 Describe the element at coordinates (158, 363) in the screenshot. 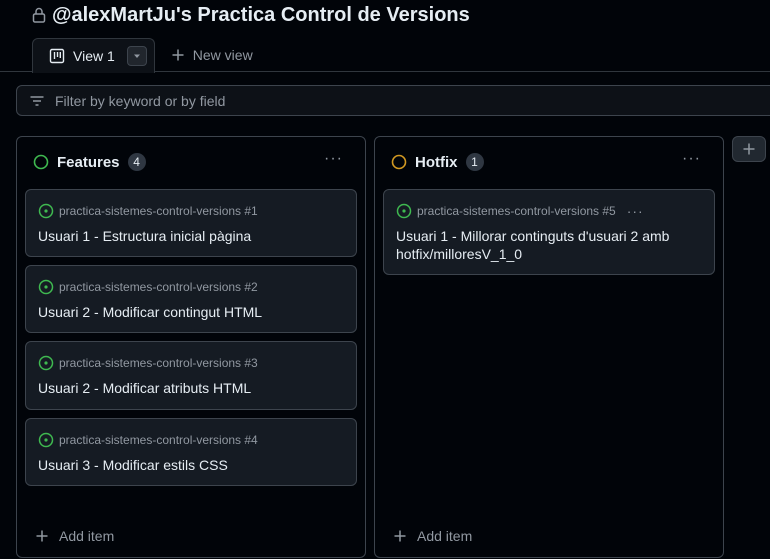

I see `card-repo: practica-sistemes-control-versions #3` at that location.